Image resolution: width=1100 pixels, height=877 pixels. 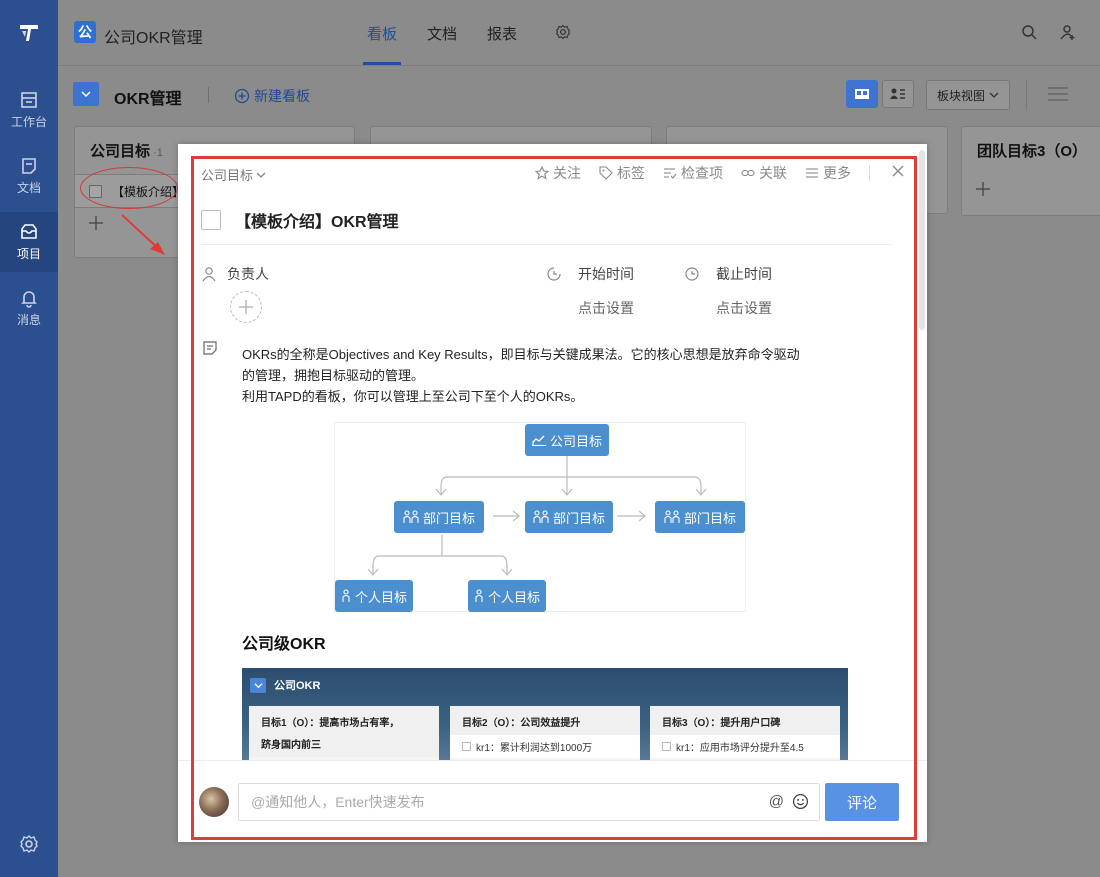 I want to click on sidebar-item-label: 消息, so click(x=28, y=320).